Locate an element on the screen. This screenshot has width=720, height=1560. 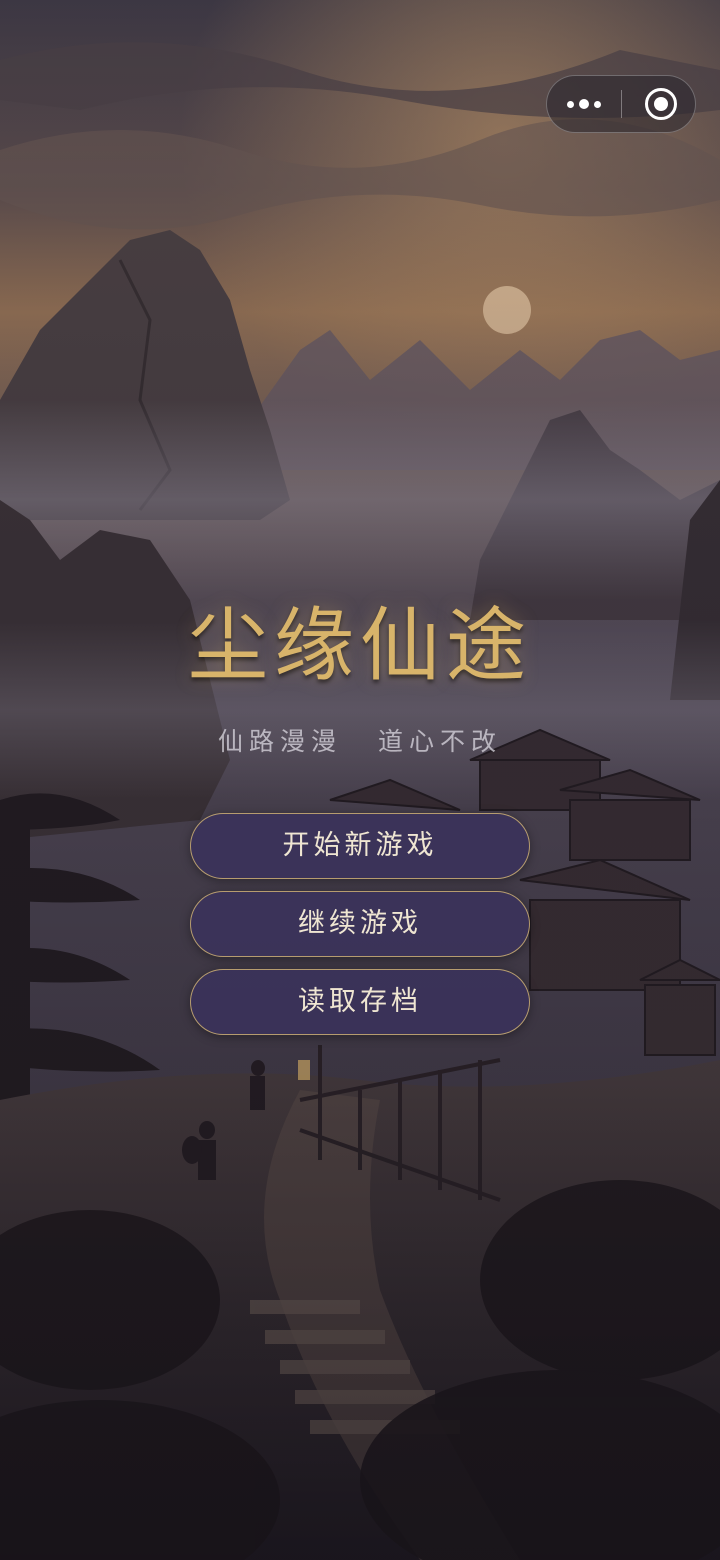
mini-program-capsule is located at coordinates (621, 104).